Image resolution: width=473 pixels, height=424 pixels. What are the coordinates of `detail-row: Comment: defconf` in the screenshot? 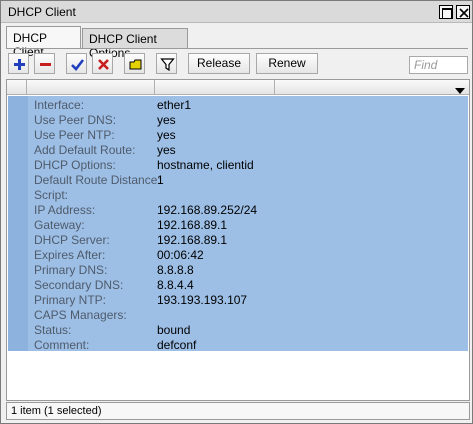 It's located at (249, 345).